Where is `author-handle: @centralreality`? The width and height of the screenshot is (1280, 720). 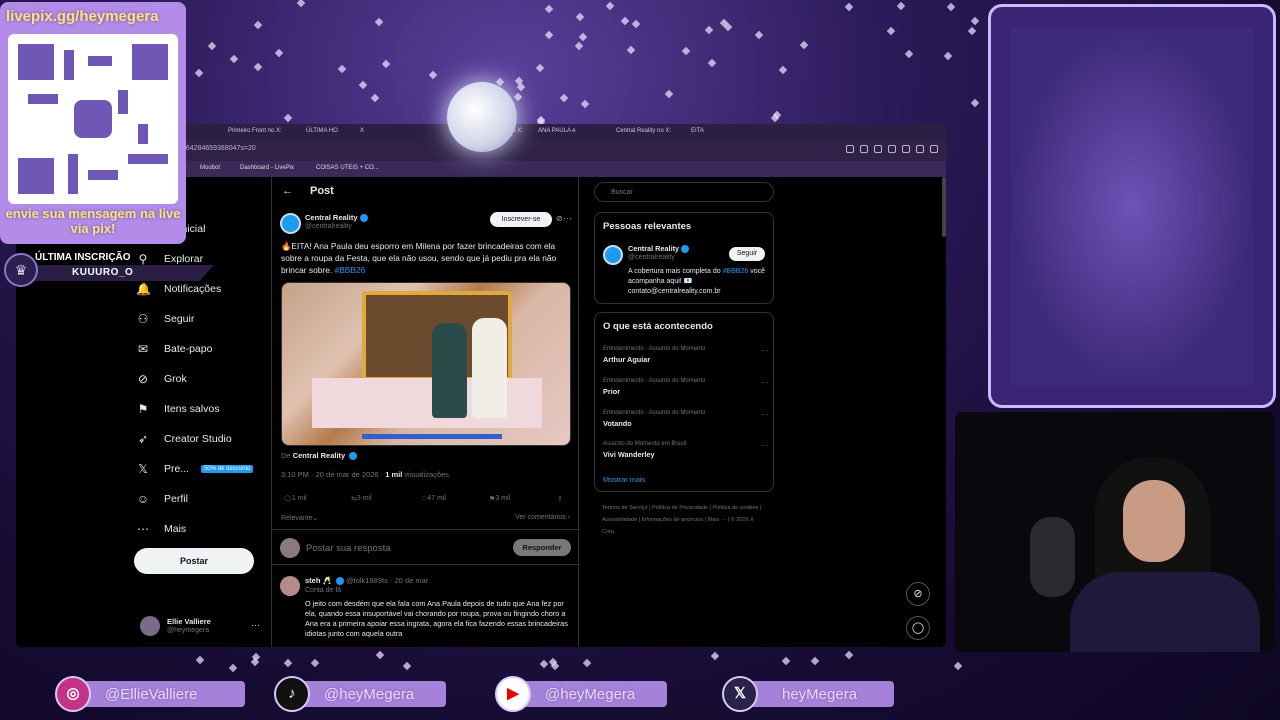
author-handle: @centralreality is located at coordinates (328, 226).